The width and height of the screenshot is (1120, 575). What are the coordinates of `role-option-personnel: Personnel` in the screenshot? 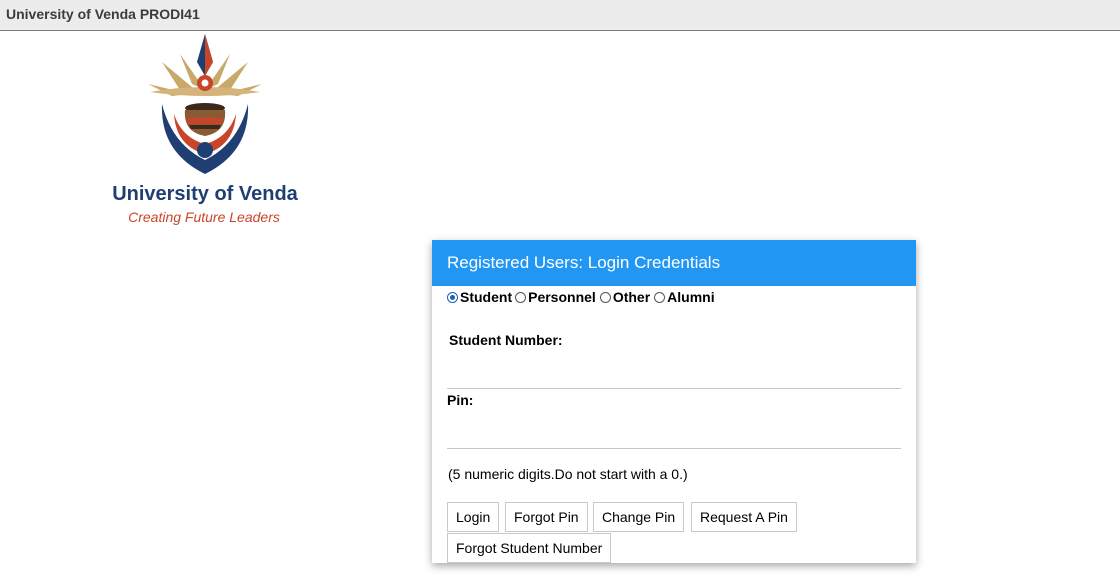 It's located at (554, 297).